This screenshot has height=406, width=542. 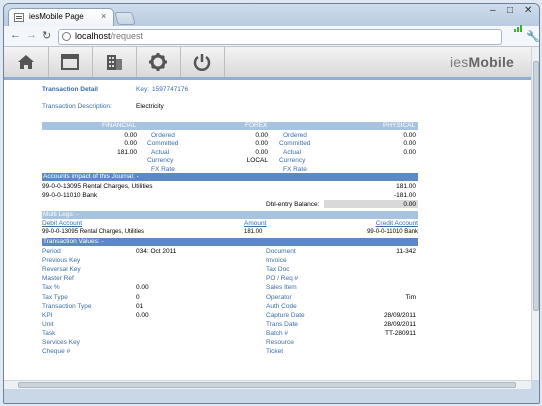 What do you see at coordinates (271, 396) in the screenshot?
I see `status-bar` at bounding box center [271, 396].